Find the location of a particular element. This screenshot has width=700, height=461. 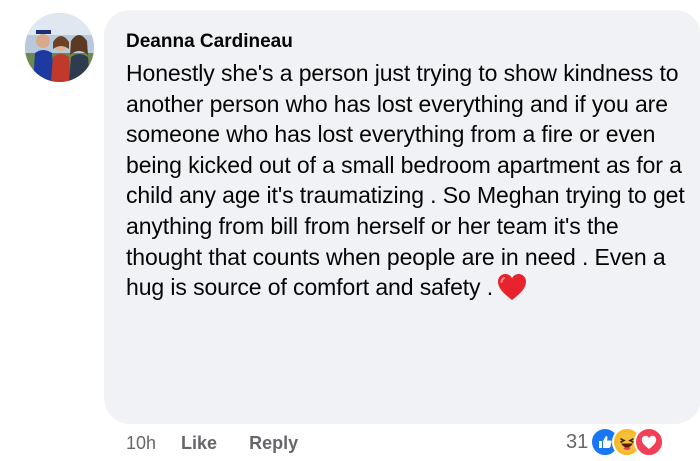

avatar is located at coordinates (59, 47).